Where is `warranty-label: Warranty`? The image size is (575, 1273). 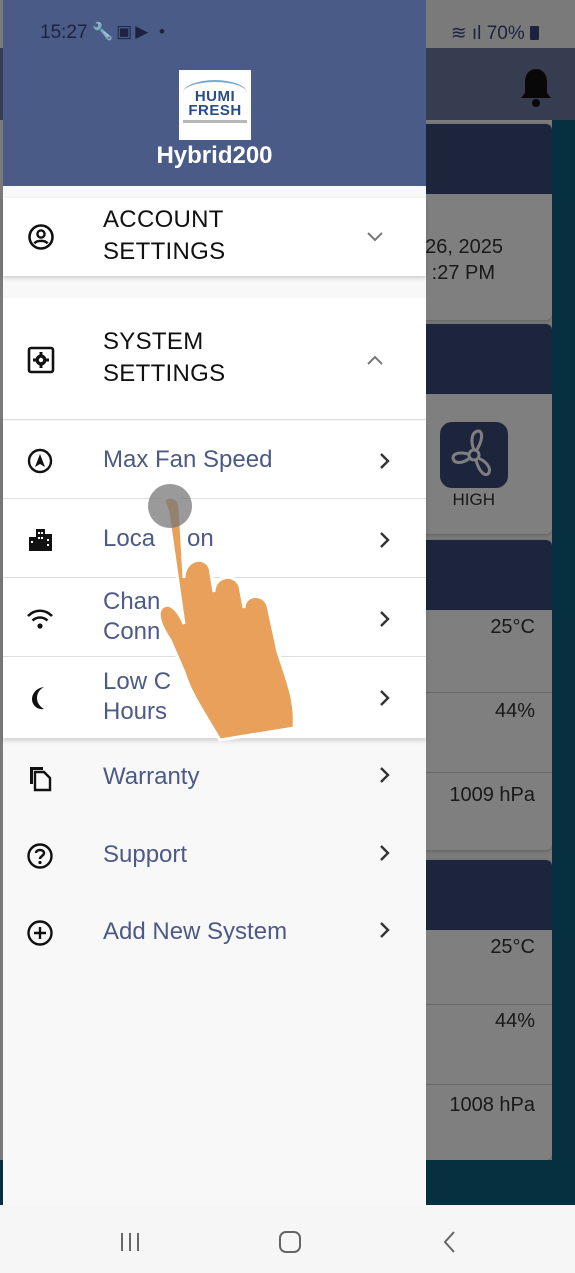 warranty-label: Warranty is located at coordinates (151, 776).